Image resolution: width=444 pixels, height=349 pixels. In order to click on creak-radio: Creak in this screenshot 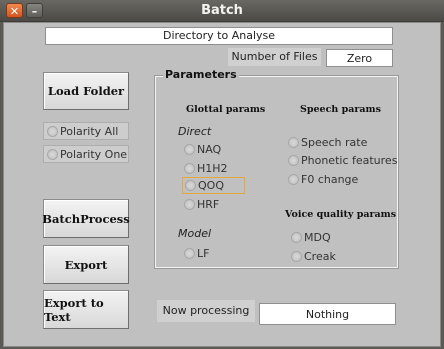, I will do `click(313, 256)`.